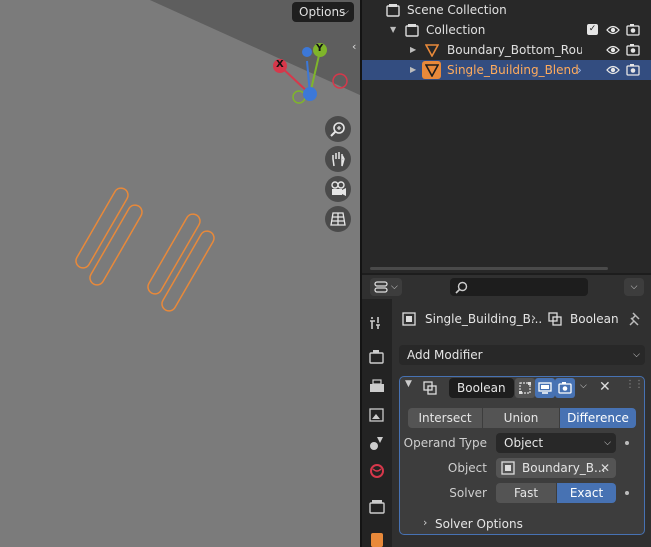 The width and height of the screenshot is (651, 547). What do you see at coordinates (320, 48) in the screenshot?
I see `gizmo-y-label: Y` at bounding box center [320, 48].